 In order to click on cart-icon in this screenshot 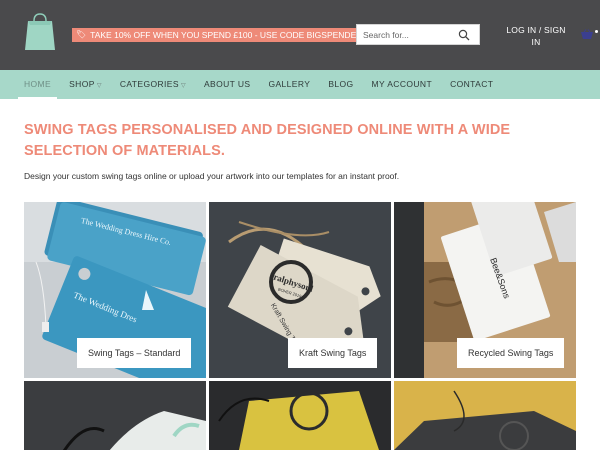, I will do `click(589, 34)`.